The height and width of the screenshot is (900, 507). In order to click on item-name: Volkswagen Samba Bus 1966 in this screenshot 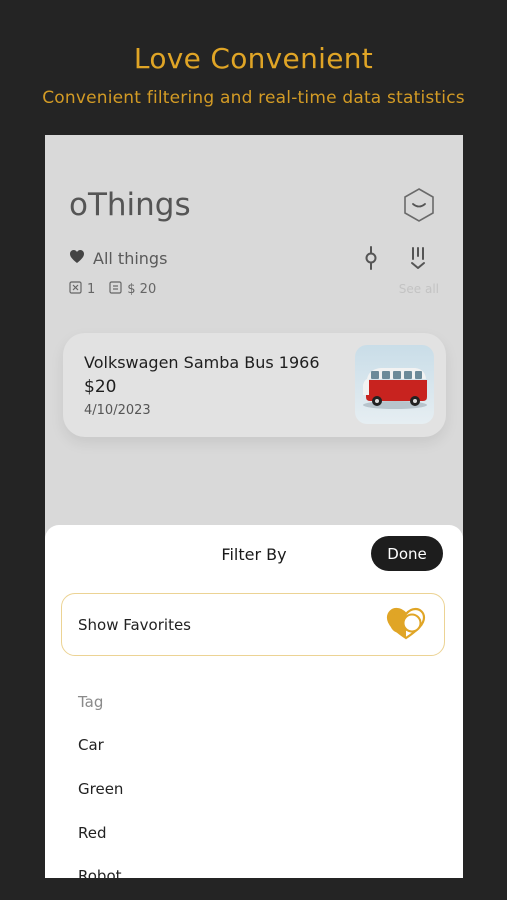, I will do `click(202, 362)`.